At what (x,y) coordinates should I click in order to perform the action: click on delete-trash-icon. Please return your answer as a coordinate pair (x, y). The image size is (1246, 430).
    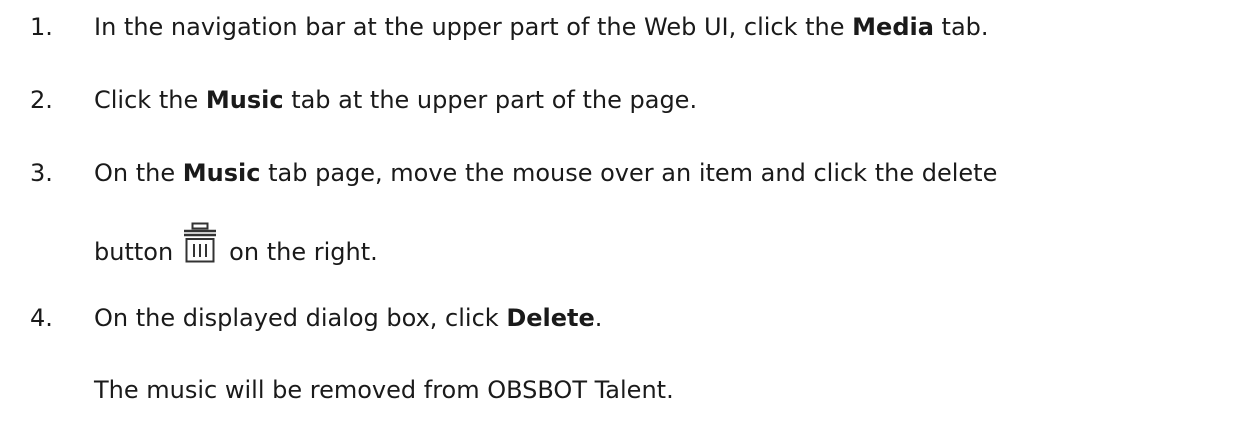
    Looking at the image, I should click on (200, 243).